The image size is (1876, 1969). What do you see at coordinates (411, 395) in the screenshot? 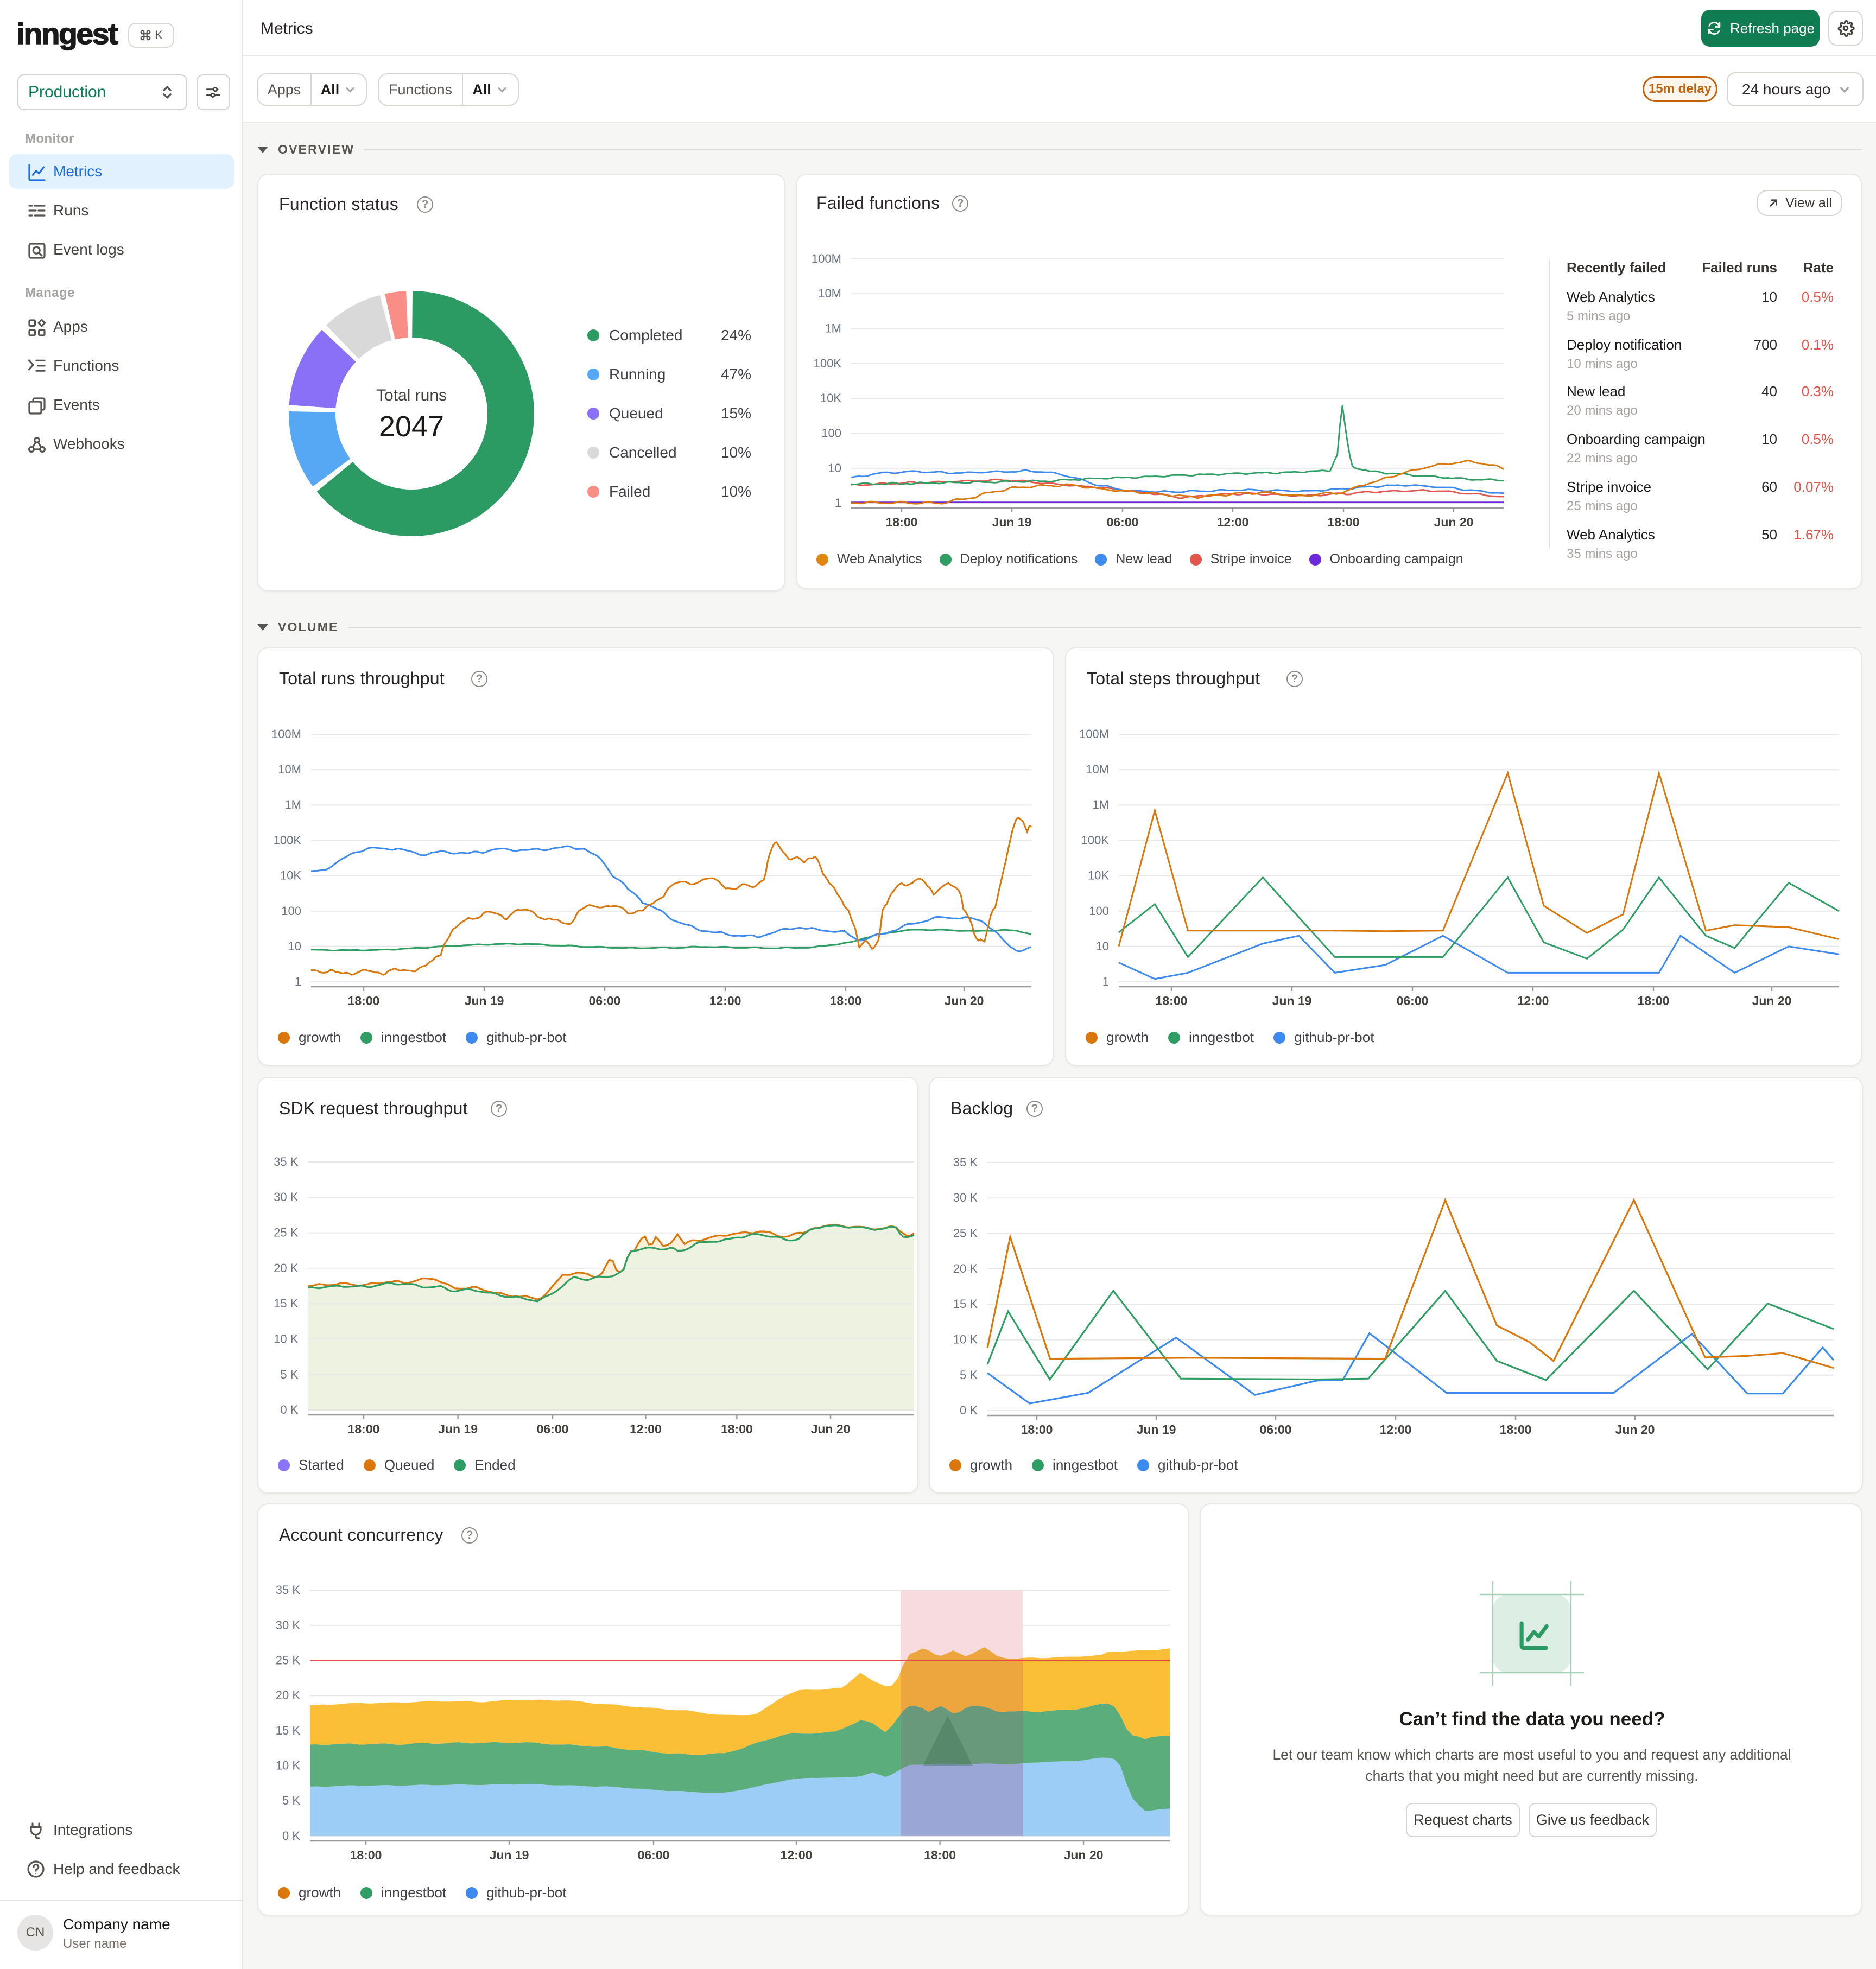
I see `svg-text: Total runs` at bounding box center [411, 395].